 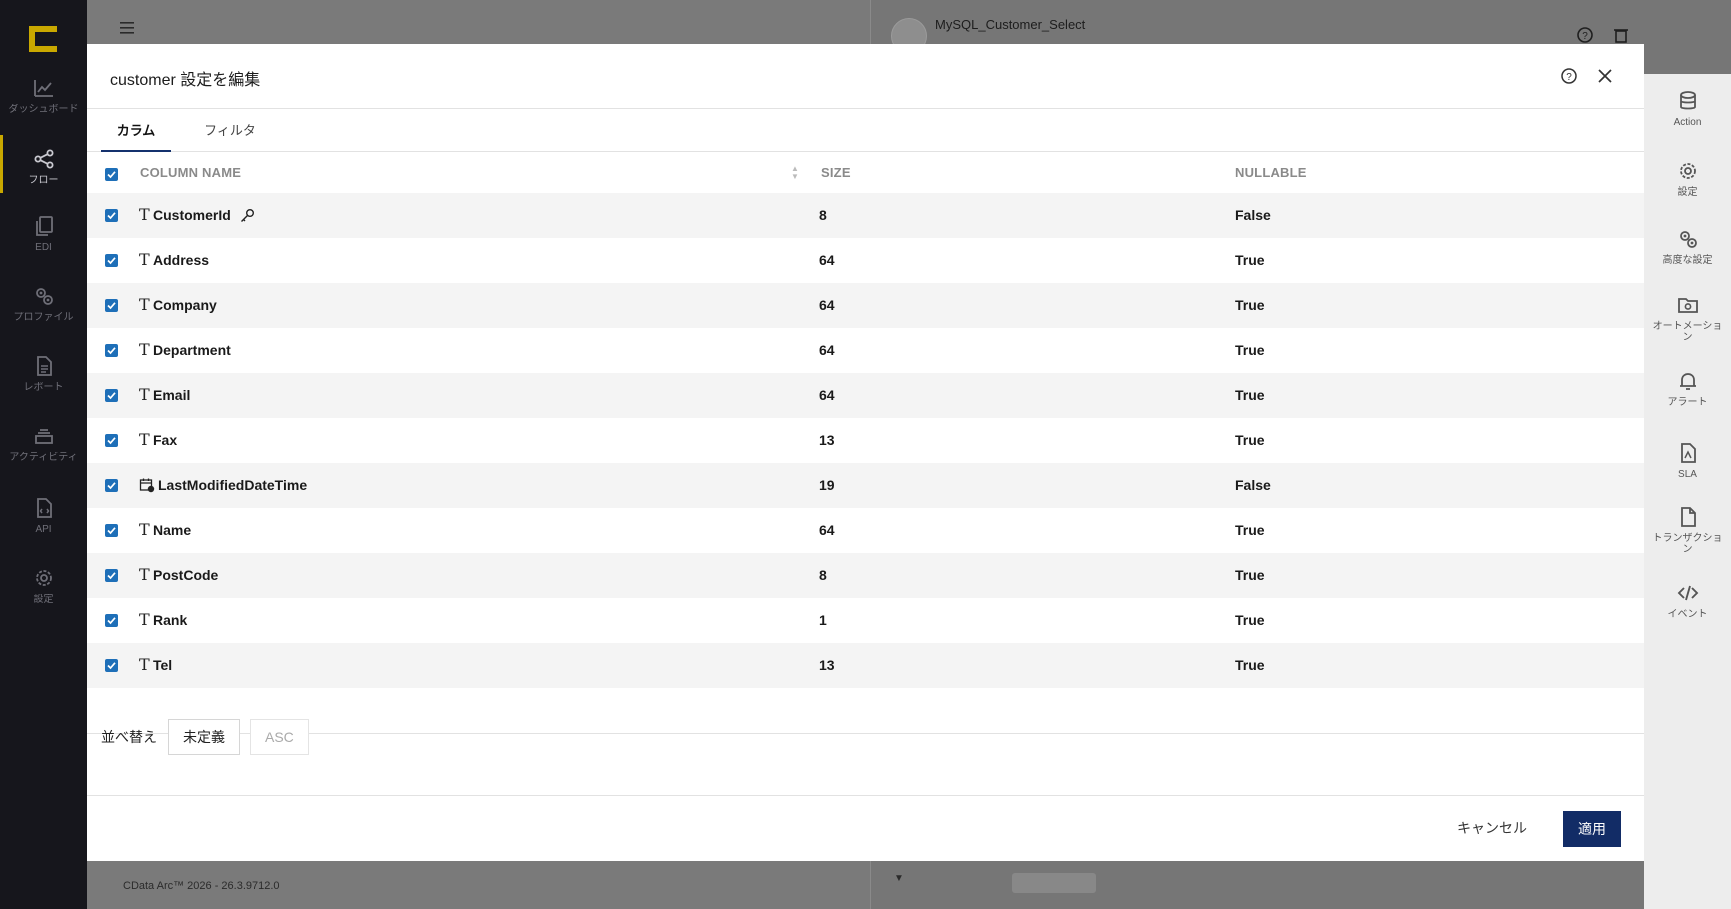 What do you see at coordinates (204, 737) in the screenshot?
I see `sort-undefined-button: 未定義` at bounding box center [204, 737].